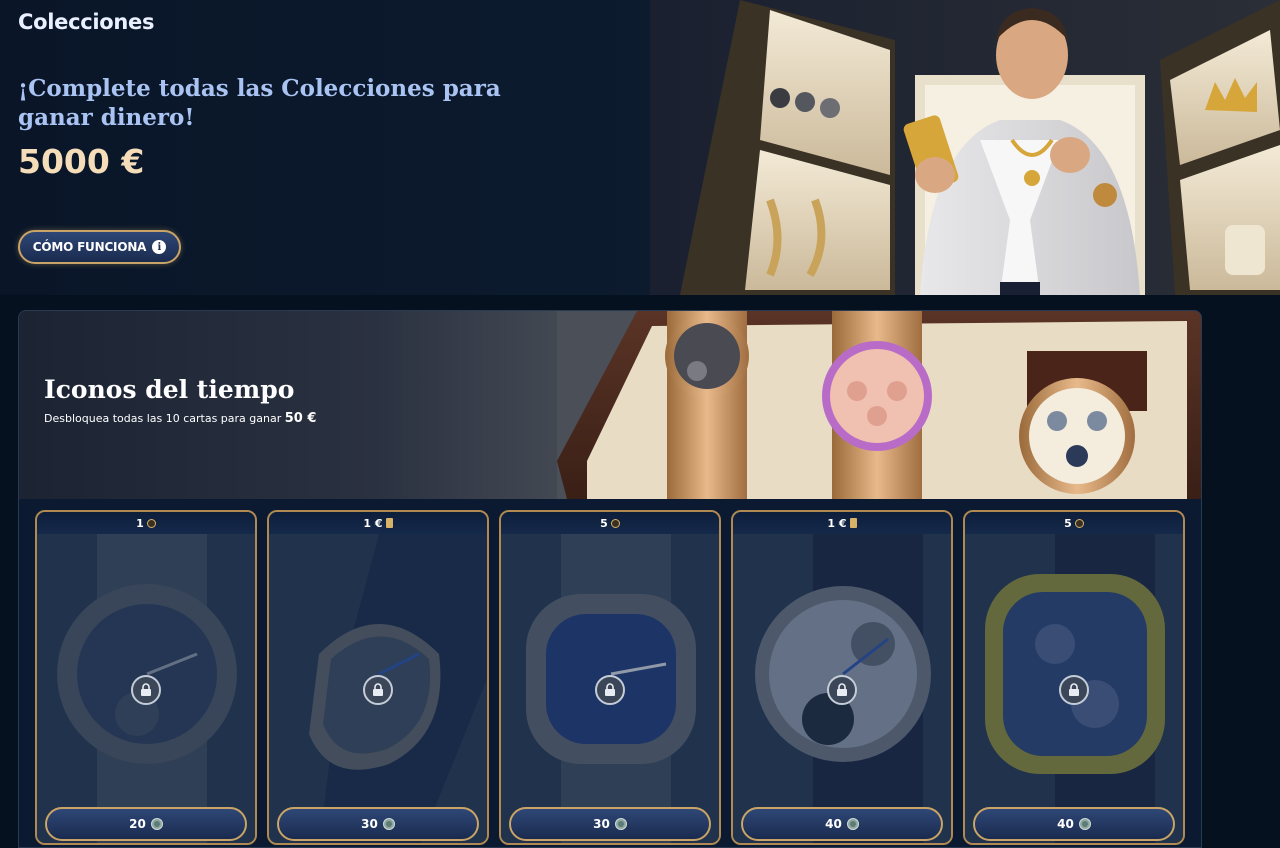 The height and width of the screenshot is (848, 1280). I want to click on card-header-value: 1, so click(140, 523).